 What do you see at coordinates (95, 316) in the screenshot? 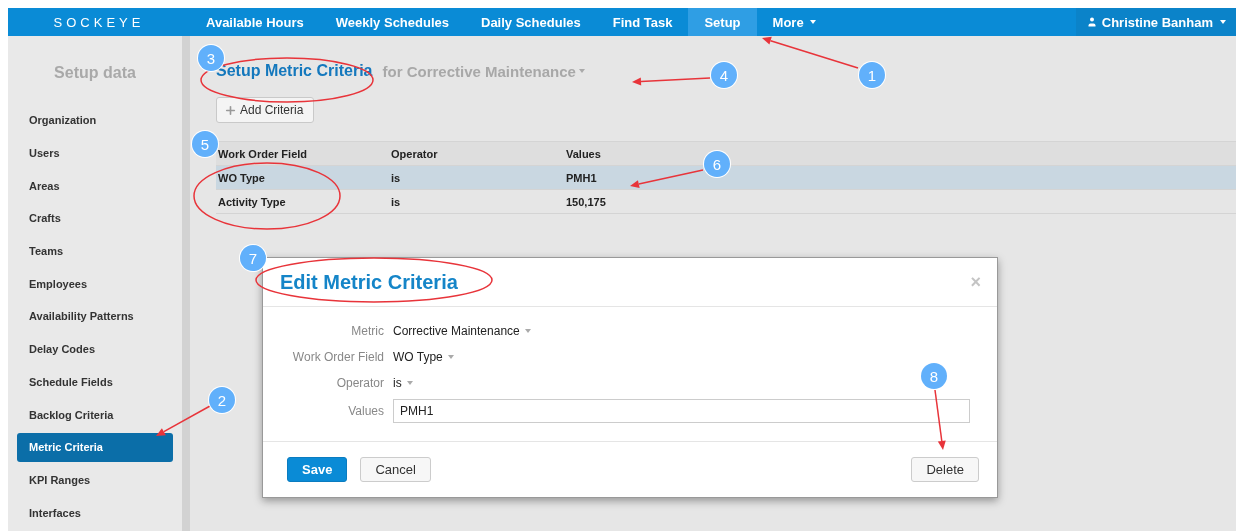
I see `sidebar-item: Availability Patterns` at bounding box center [95, 316].